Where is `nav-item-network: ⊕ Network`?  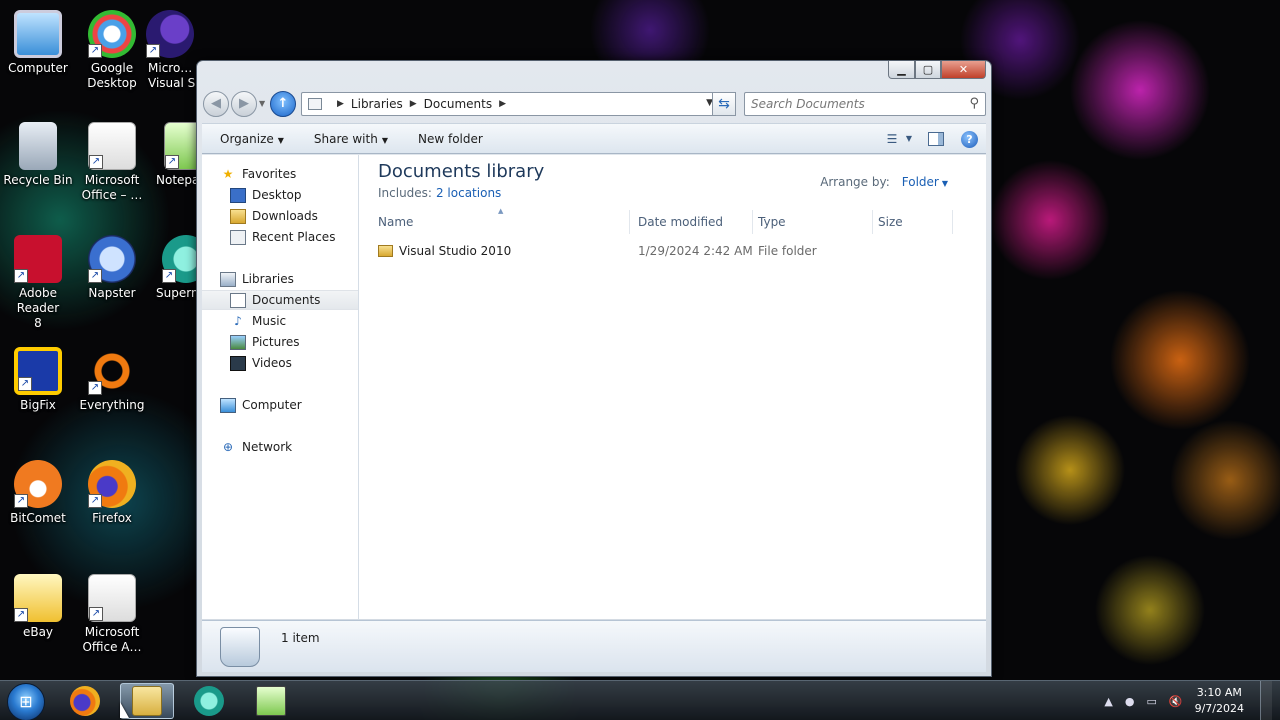 nav-item-network: ⊕ Network is located at coordinates (280, 447).